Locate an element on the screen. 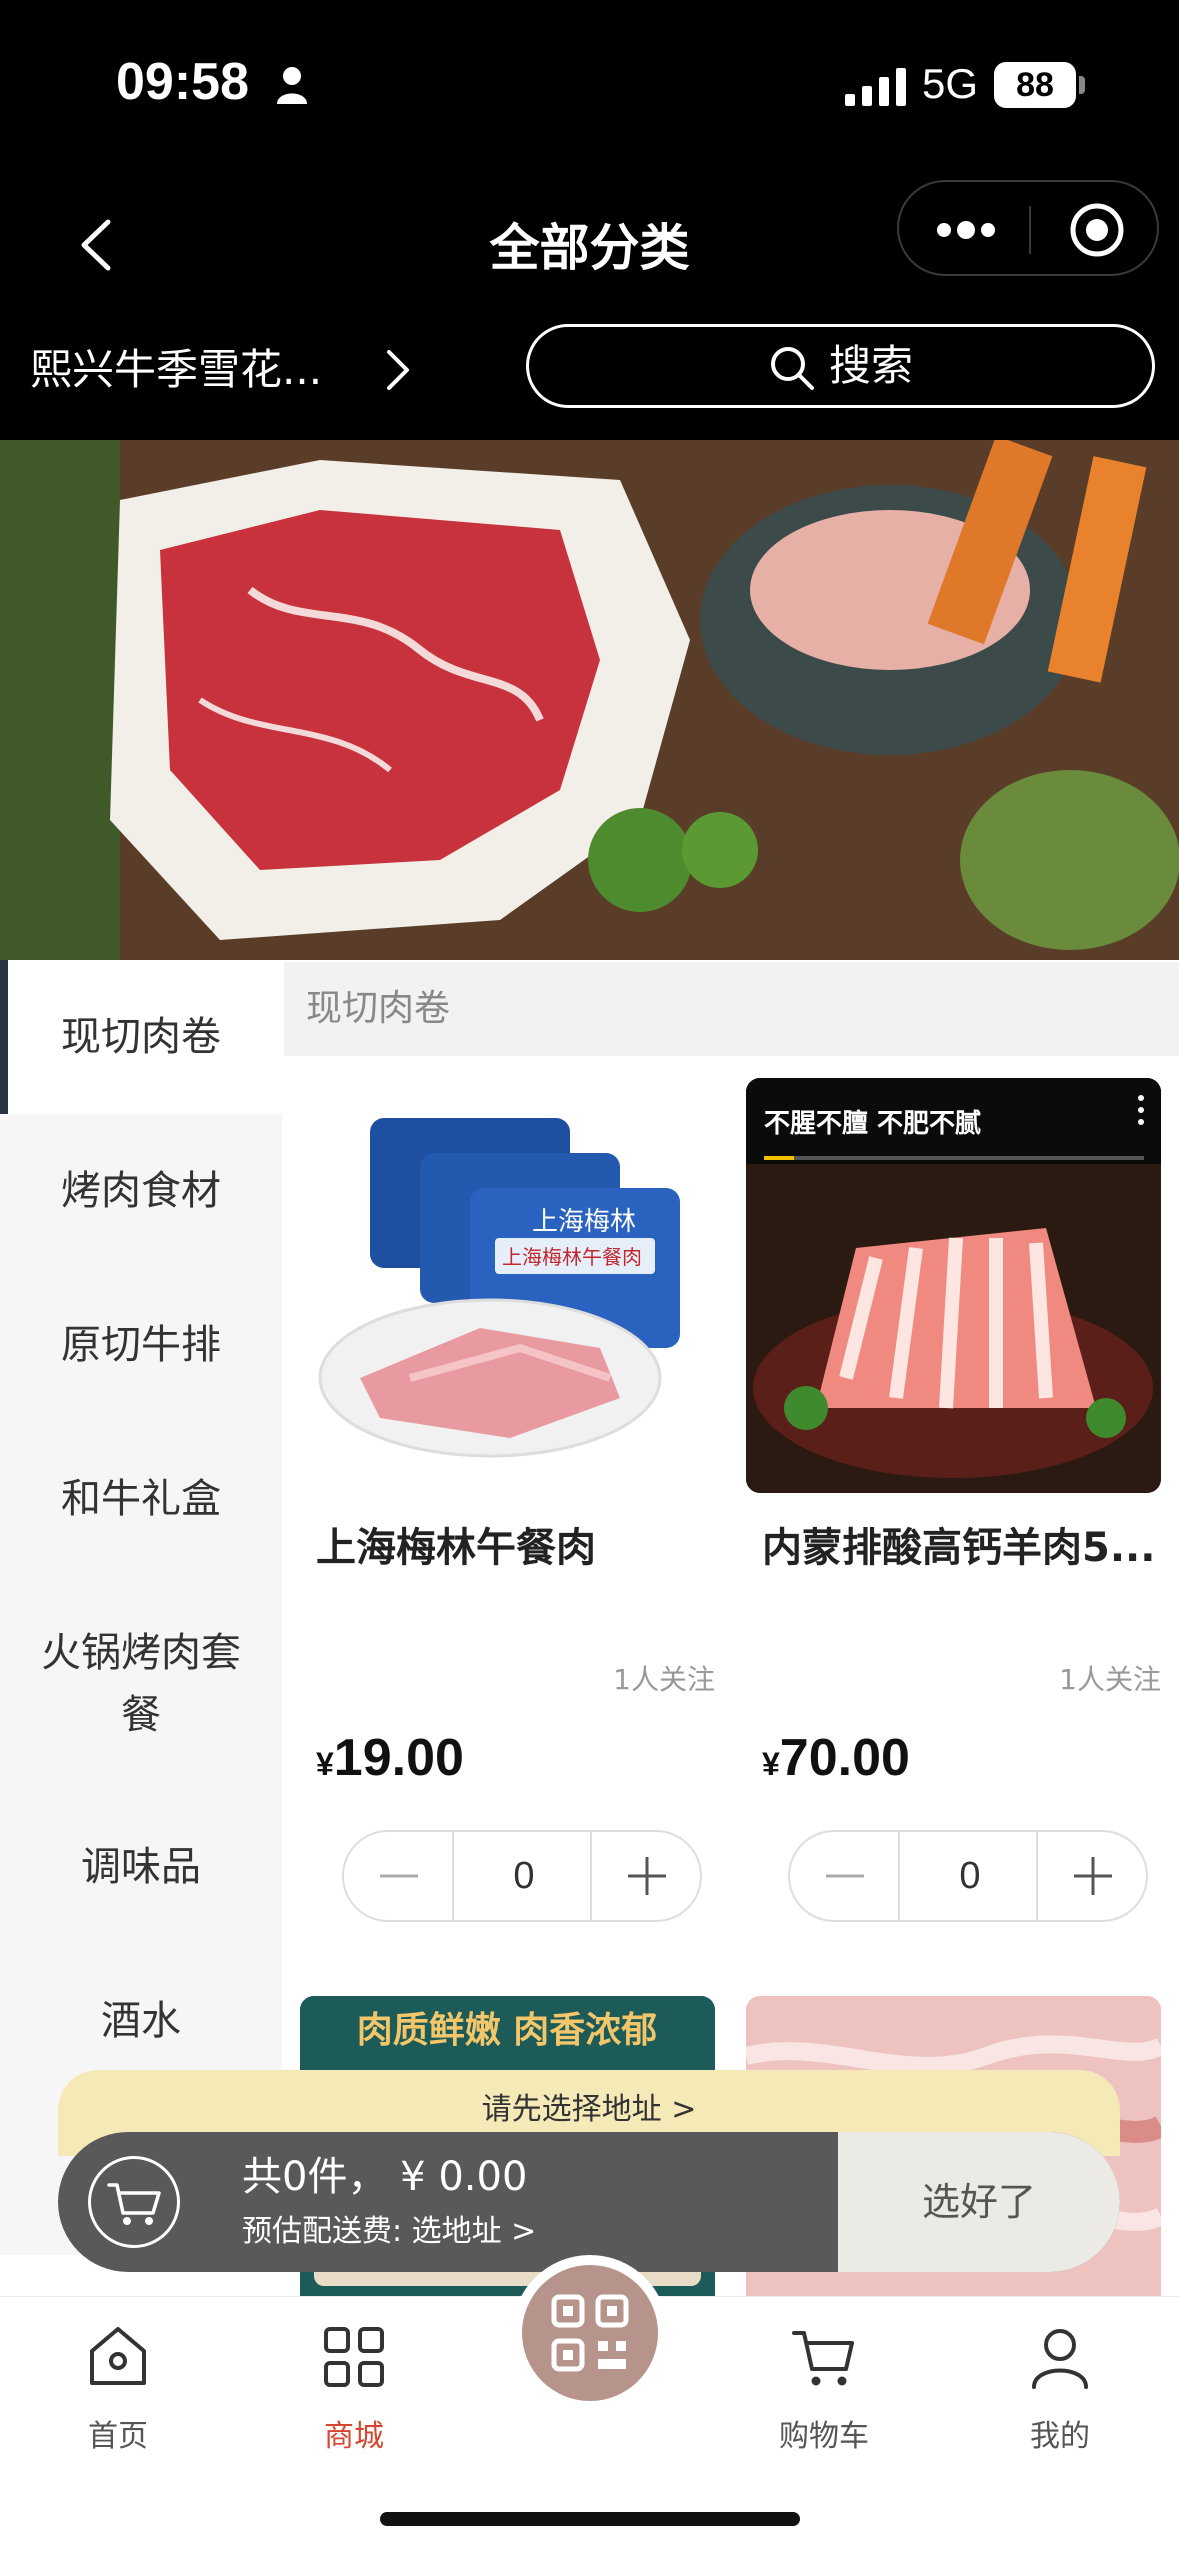  cart-summary: 共0件， ¥ 0.00 is located at coordinates (385, 2177).